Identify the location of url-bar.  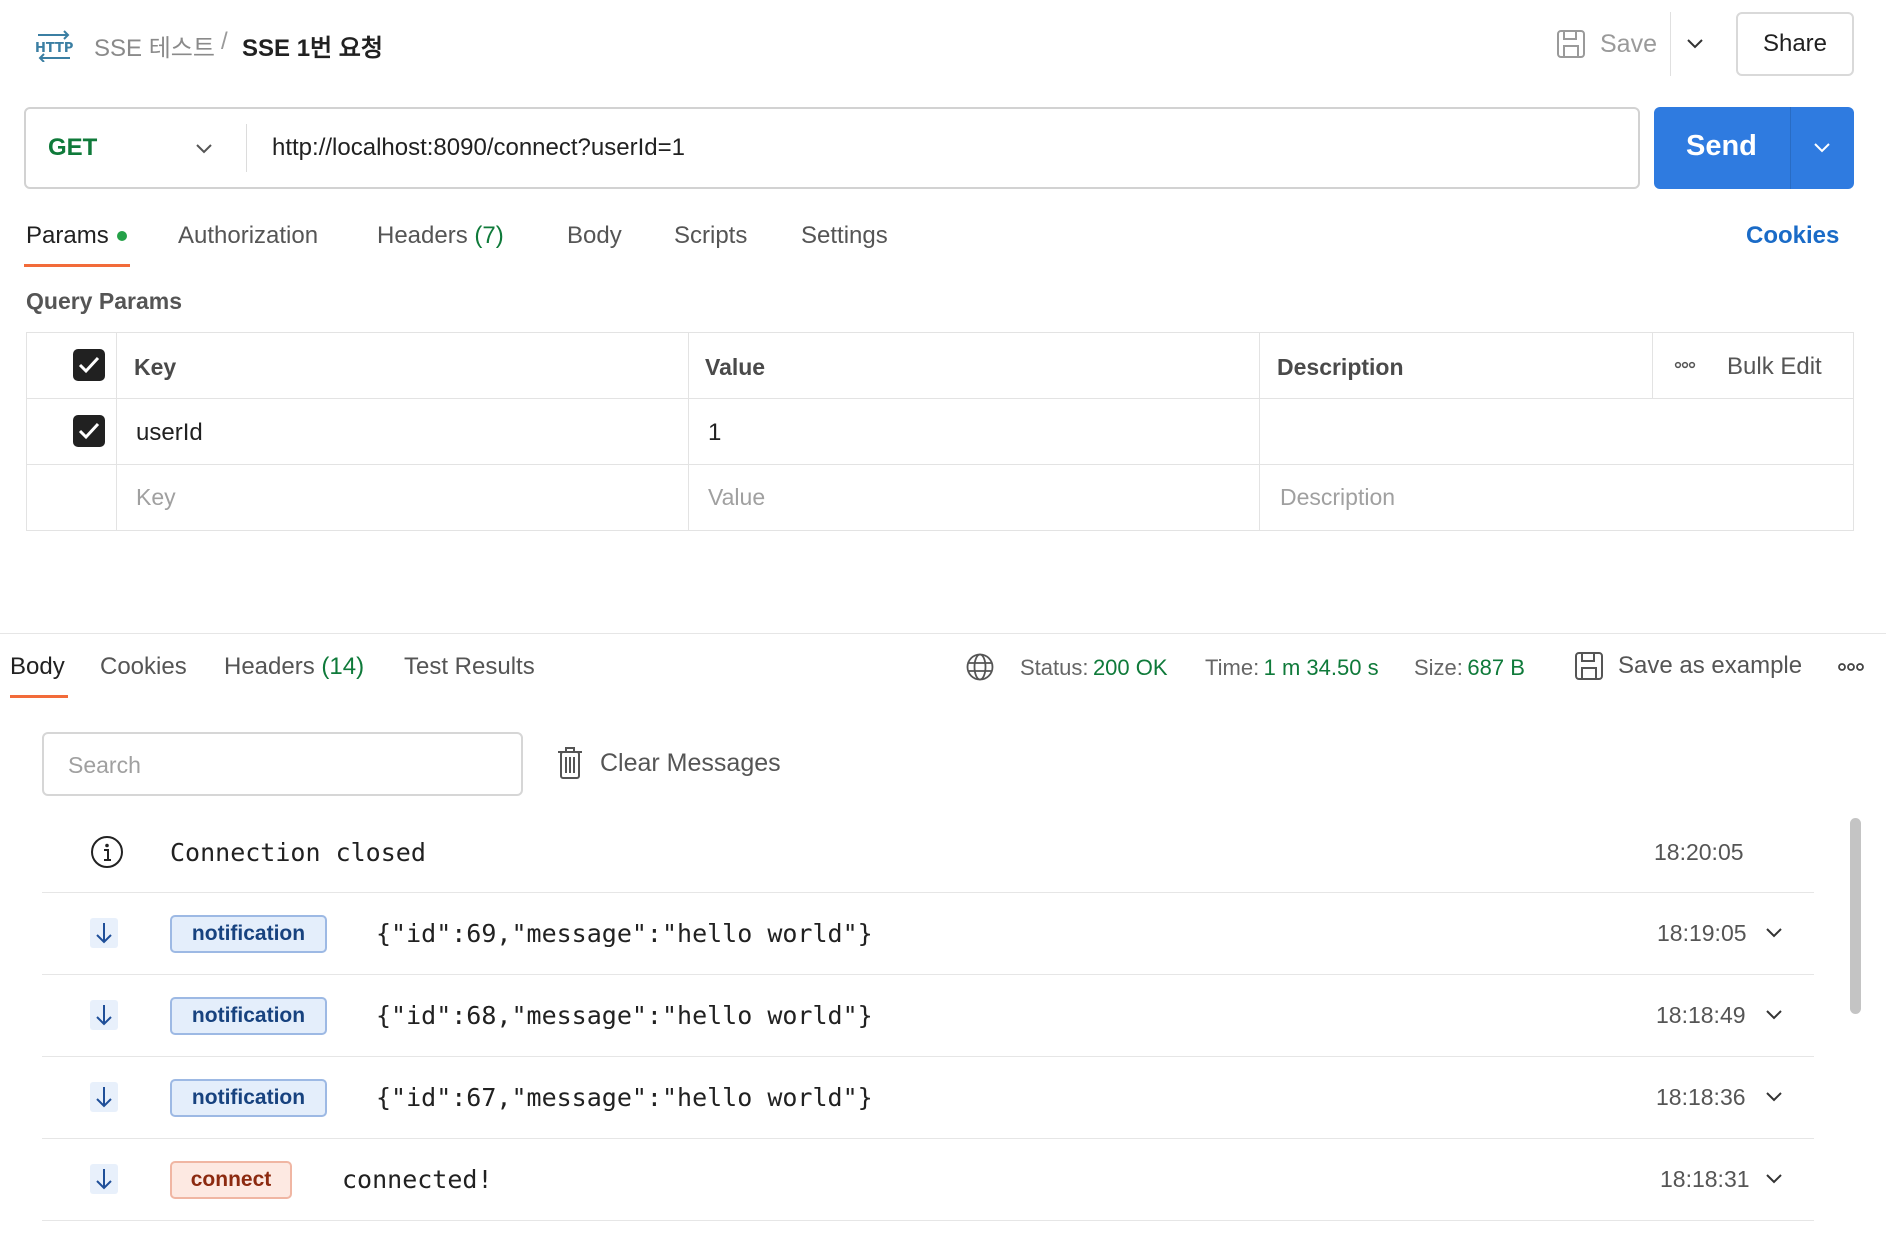
(832, 148).